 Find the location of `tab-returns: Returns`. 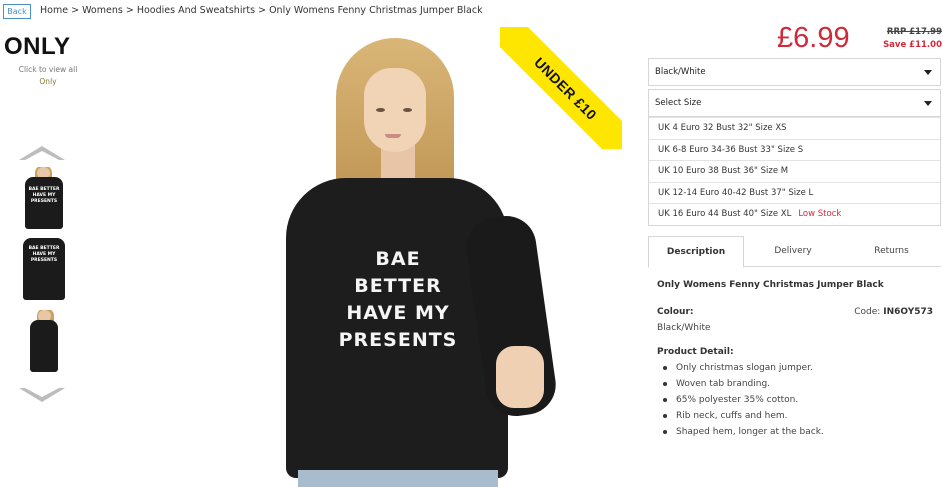

tab-returns: Returns is located at coordinates (891, 251).